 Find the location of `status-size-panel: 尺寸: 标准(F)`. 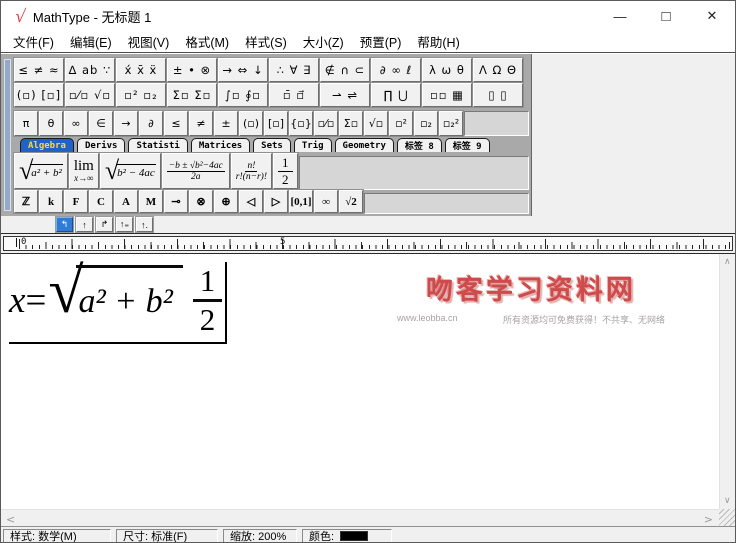

status-size-panel: 尺寸: 标准(F) is located at coordinates (167, 535).